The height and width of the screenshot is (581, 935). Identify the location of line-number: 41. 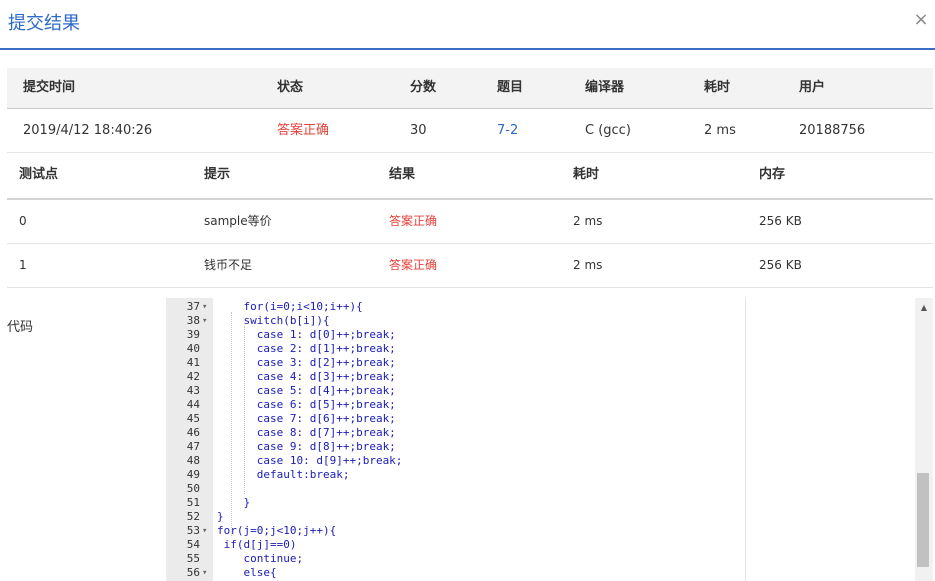
(193, 362).